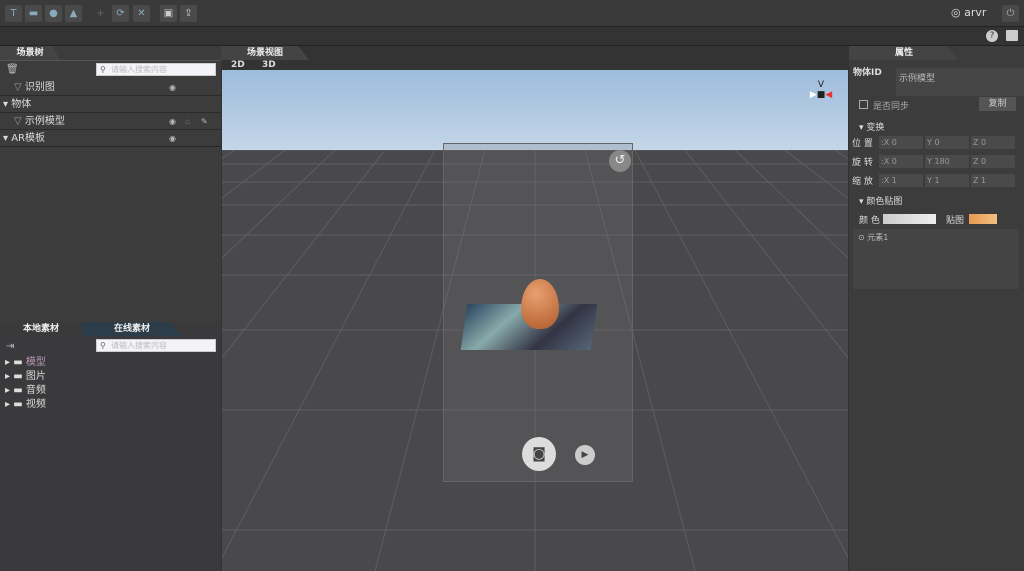 The height and width of the screenshot is (571, 1024). Describe the element at coordinates (12, 69) in the screenshot. I see `delete-icon: 🗑` at that location.